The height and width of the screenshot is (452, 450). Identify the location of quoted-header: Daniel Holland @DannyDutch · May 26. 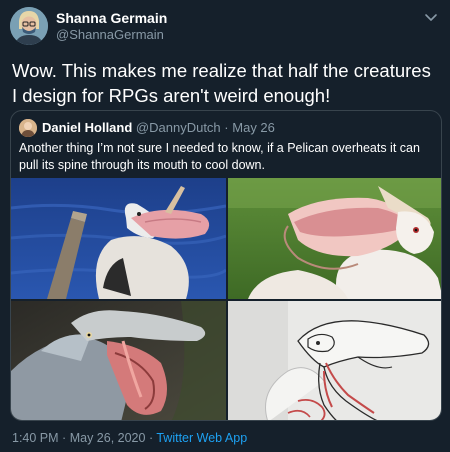
(158, 127).